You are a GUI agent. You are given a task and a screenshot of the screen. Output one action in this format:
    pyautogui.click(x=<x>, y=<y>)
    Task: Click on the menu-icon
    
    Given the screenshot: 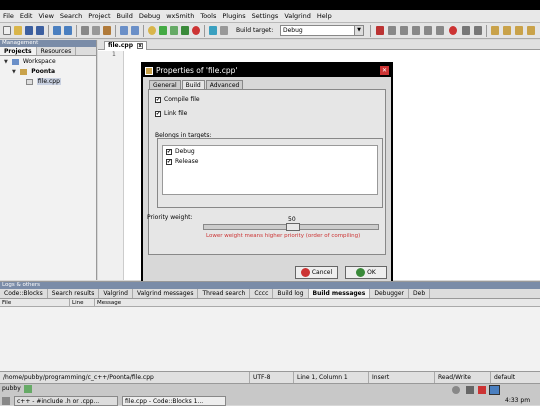 What is the action you would take?
    pyautogui.click(x=6, y=401)
    